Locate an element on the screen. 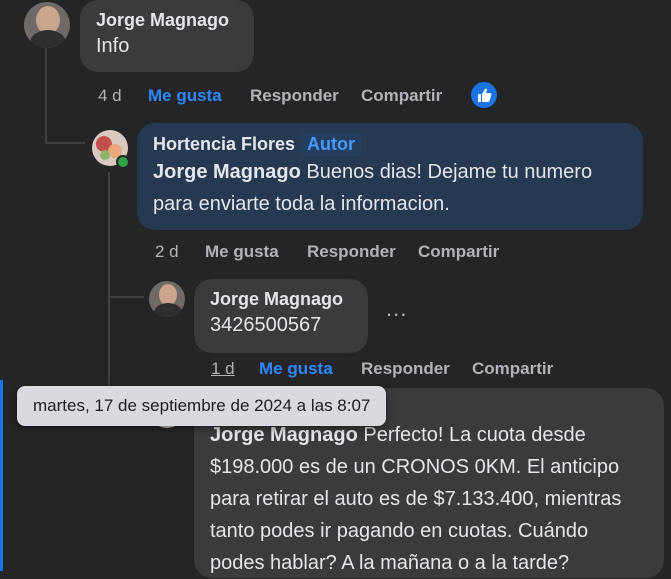 This screenshot has height=579, width=671. comment-actions: 1 d Me gusta Responder Compartir is located at coordinates (421, 370).